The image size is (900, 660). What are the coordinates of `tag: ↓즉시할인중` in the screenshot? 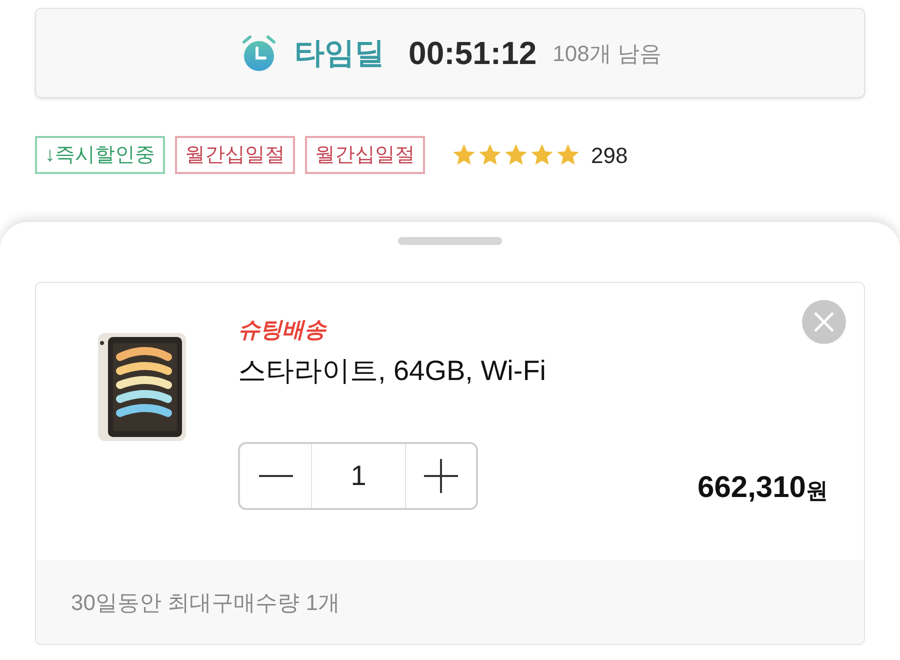 It's located at (100, 155).